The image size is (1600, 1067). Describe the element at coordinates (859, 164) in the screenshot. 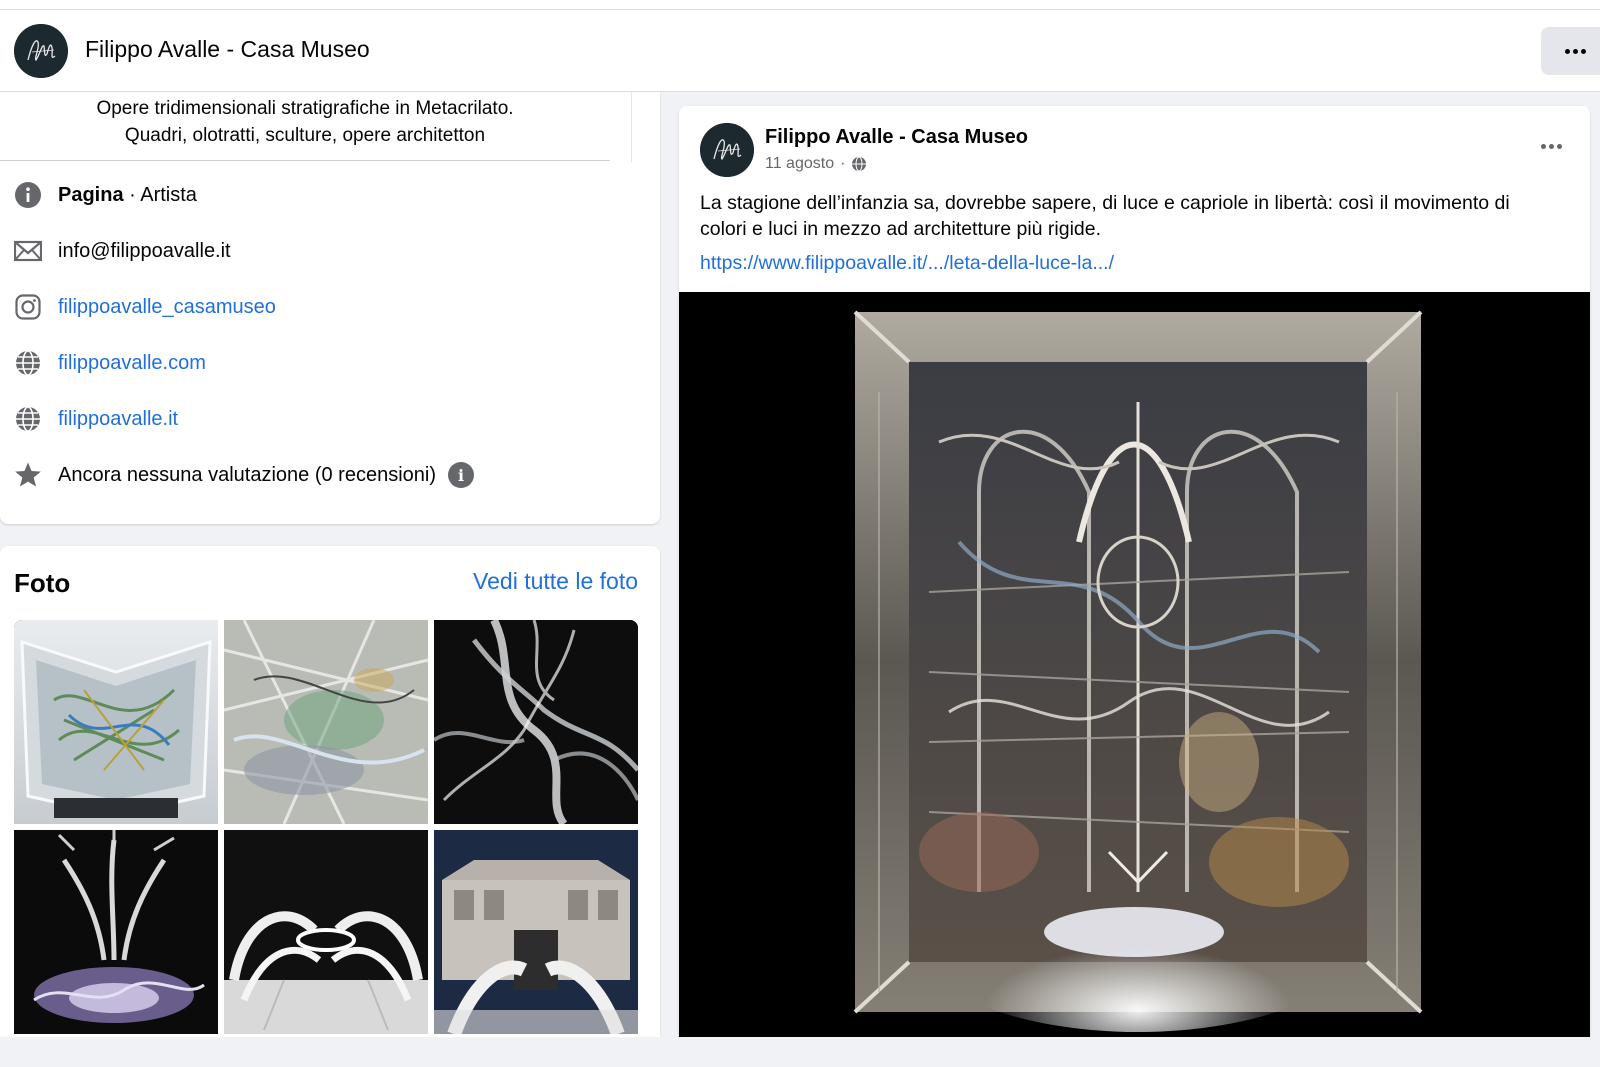

I see `public-globe-icon` at that location.